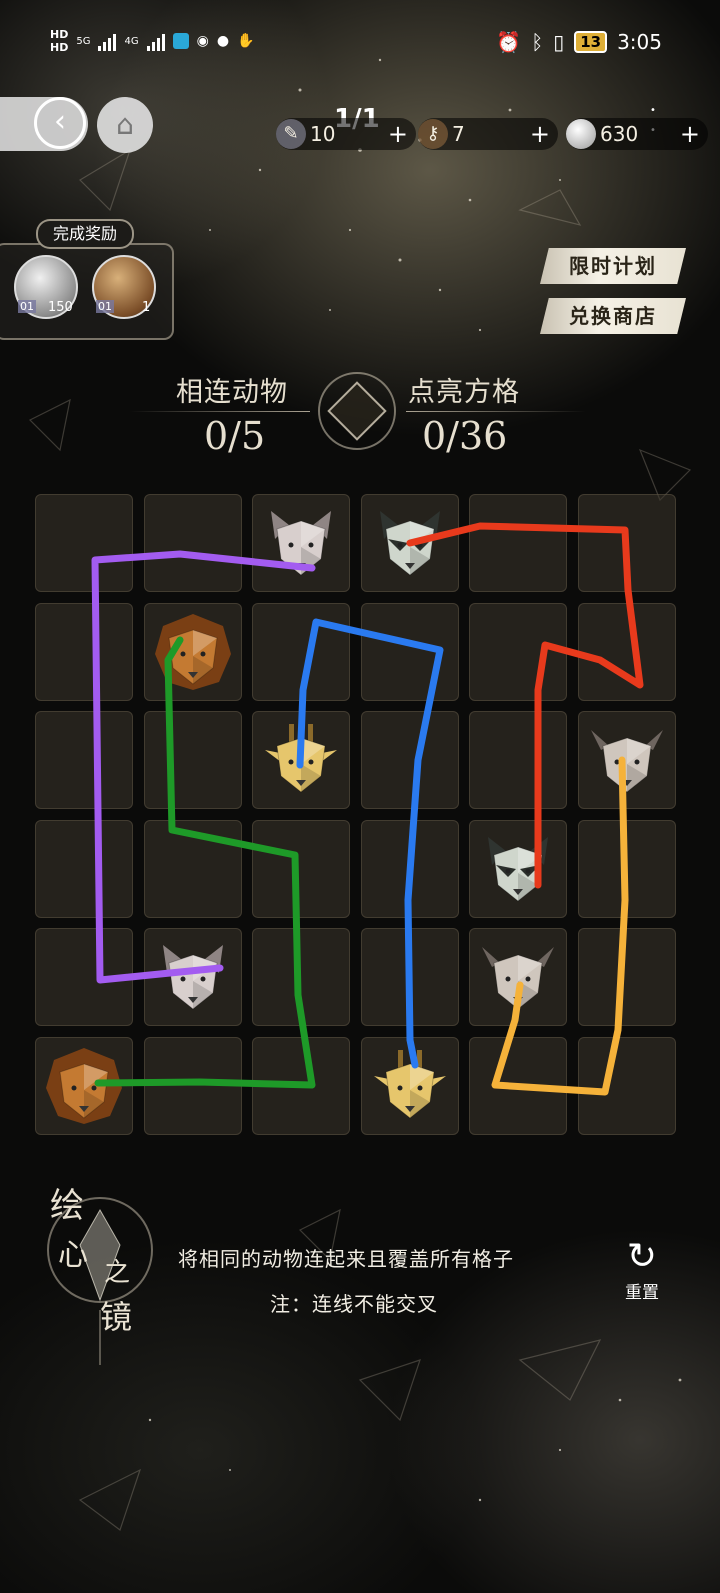  Describe the element at coordinates (202, 41) in the screenshot. I see `weibo-icon: ◉` at that location.